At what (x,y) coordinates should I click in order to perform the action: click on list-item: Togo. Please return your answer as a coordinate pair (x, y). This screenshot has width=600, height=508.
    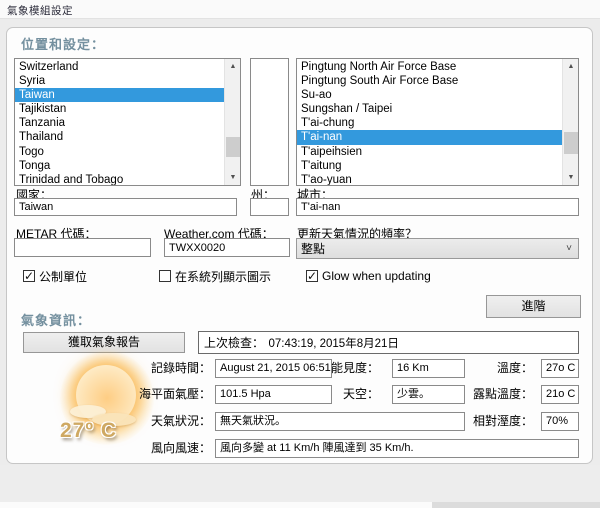
    Looking at the image, I should click on (119, 152).